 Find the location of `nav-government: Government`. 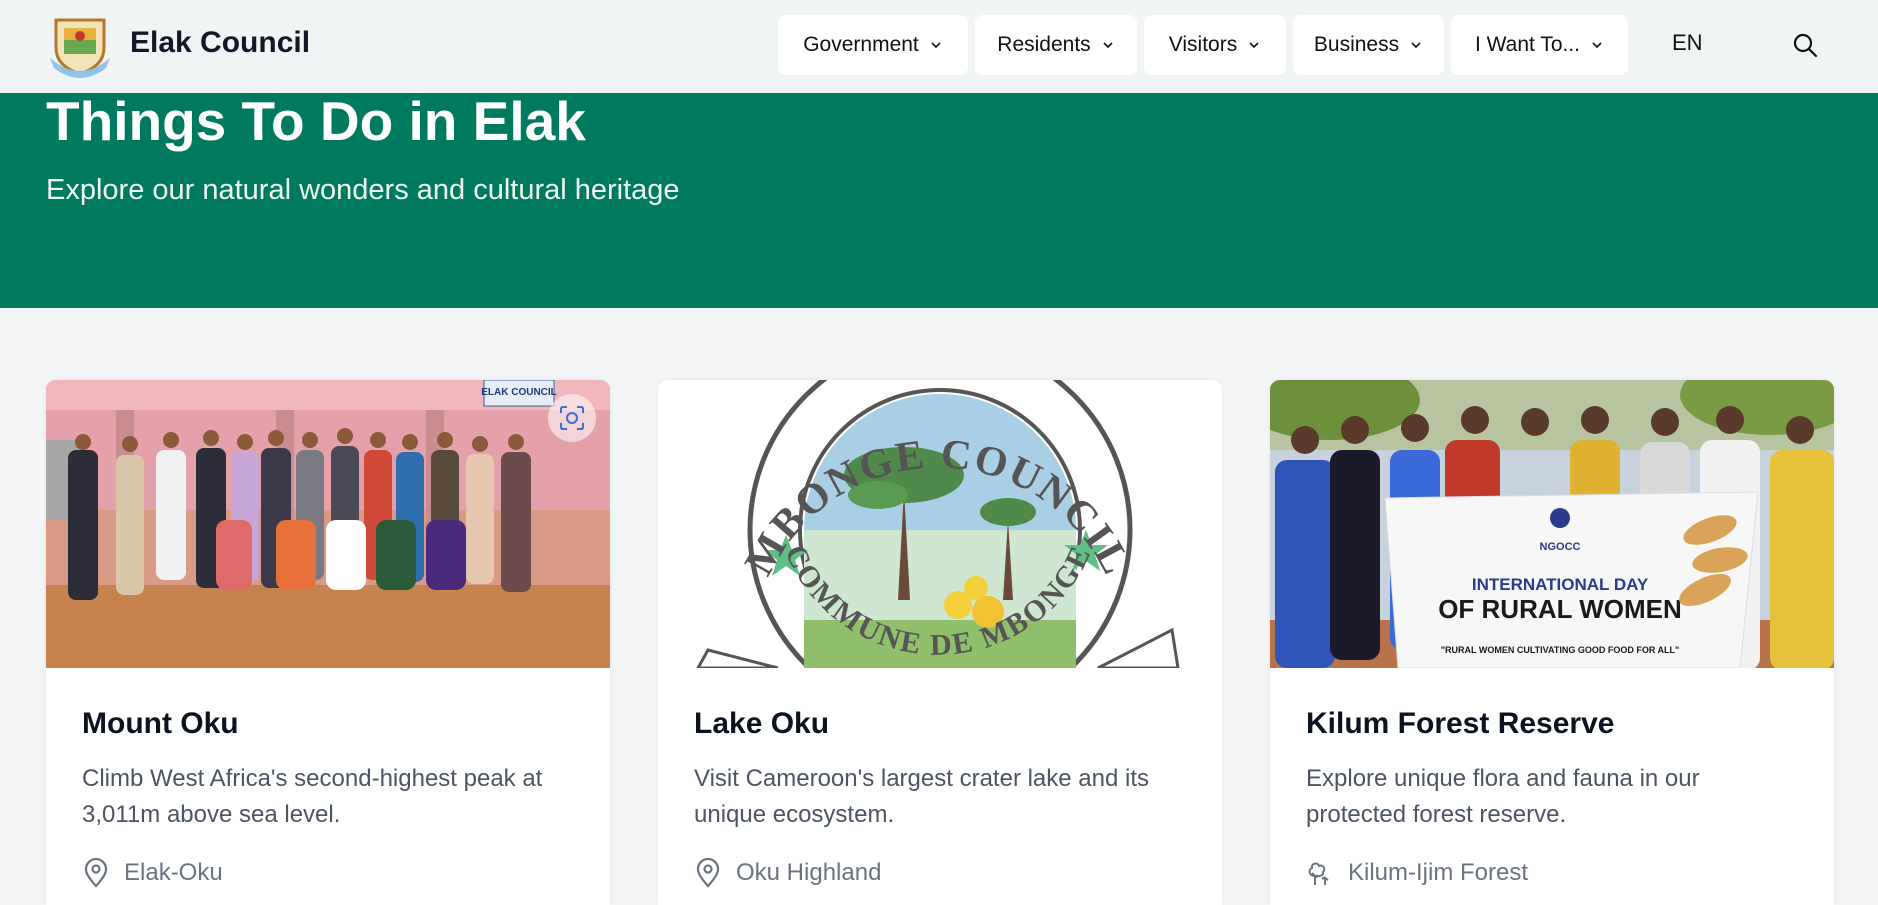

nav-government: Government is located at coordinates (873, 45).